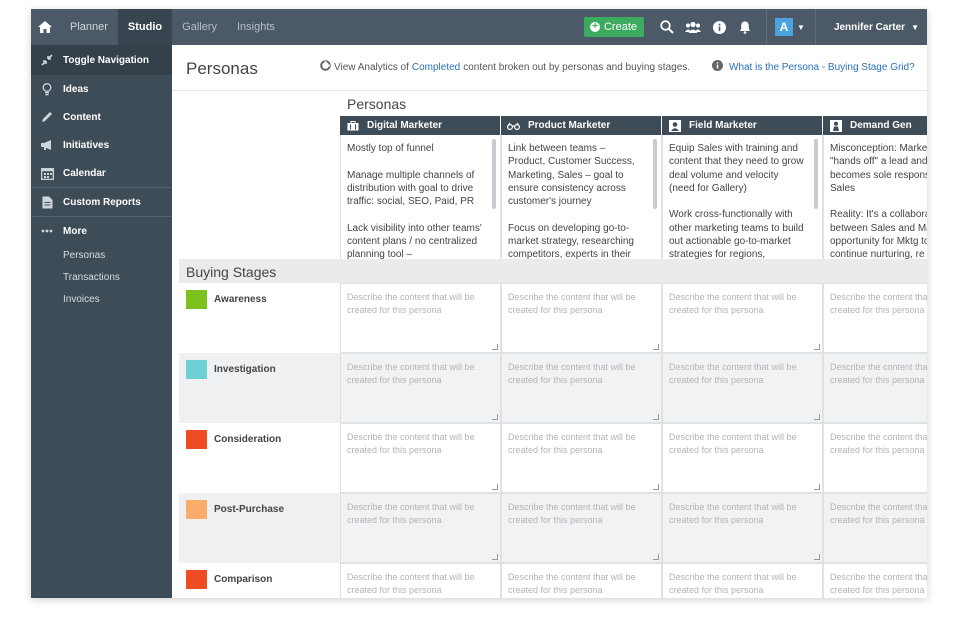  I want to click on sidebar-item-custom-reports: Custom Reports, so click(101, 202).